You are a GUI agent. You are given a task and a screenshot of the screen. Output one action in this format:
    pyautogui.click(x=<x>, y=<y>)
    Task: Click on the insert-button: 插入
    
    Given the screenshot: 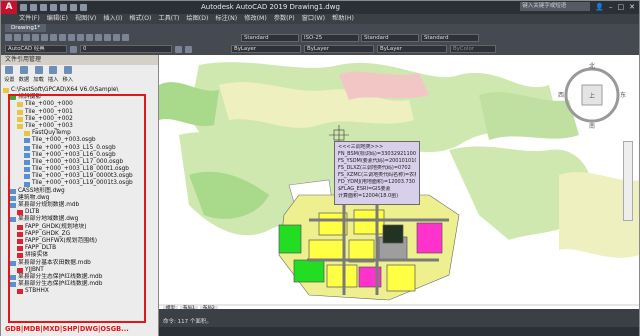 What is the action you would take?
    pyautogui.click(x=53, y=75)
    